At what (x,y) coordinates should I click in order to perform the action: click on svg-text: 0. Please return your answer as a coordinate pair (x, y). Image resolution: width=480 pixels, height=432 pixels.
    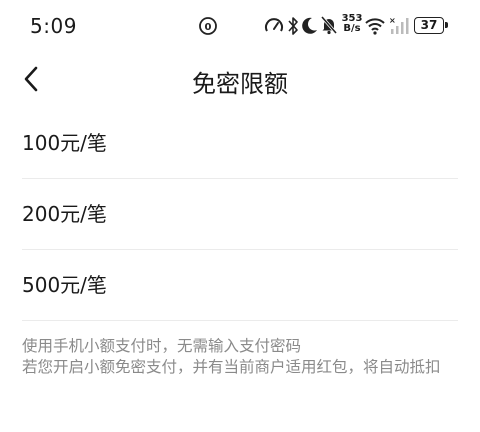
    Looking at the image, I should click on (208, 27).